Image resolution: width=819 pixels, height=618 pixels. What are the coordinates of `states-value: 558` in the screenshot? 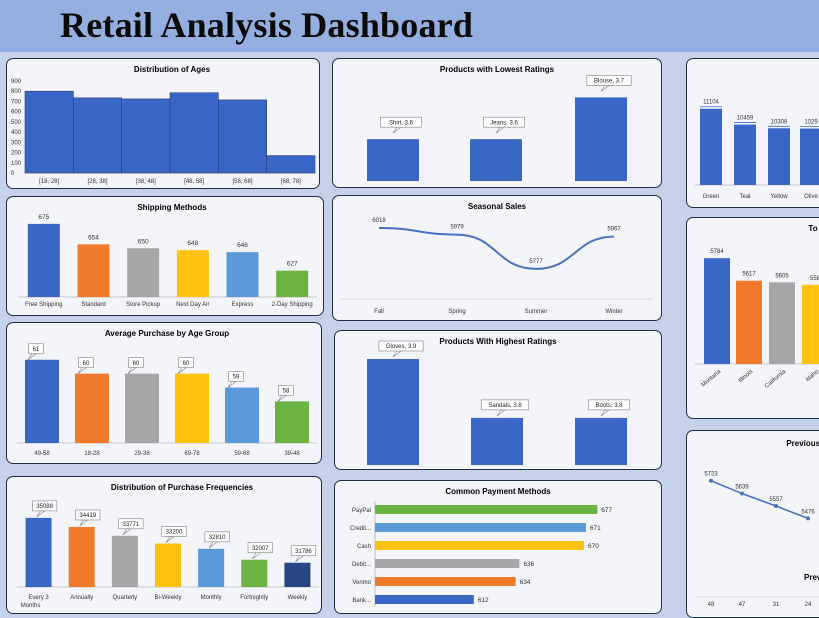 It's located at (814, 279).